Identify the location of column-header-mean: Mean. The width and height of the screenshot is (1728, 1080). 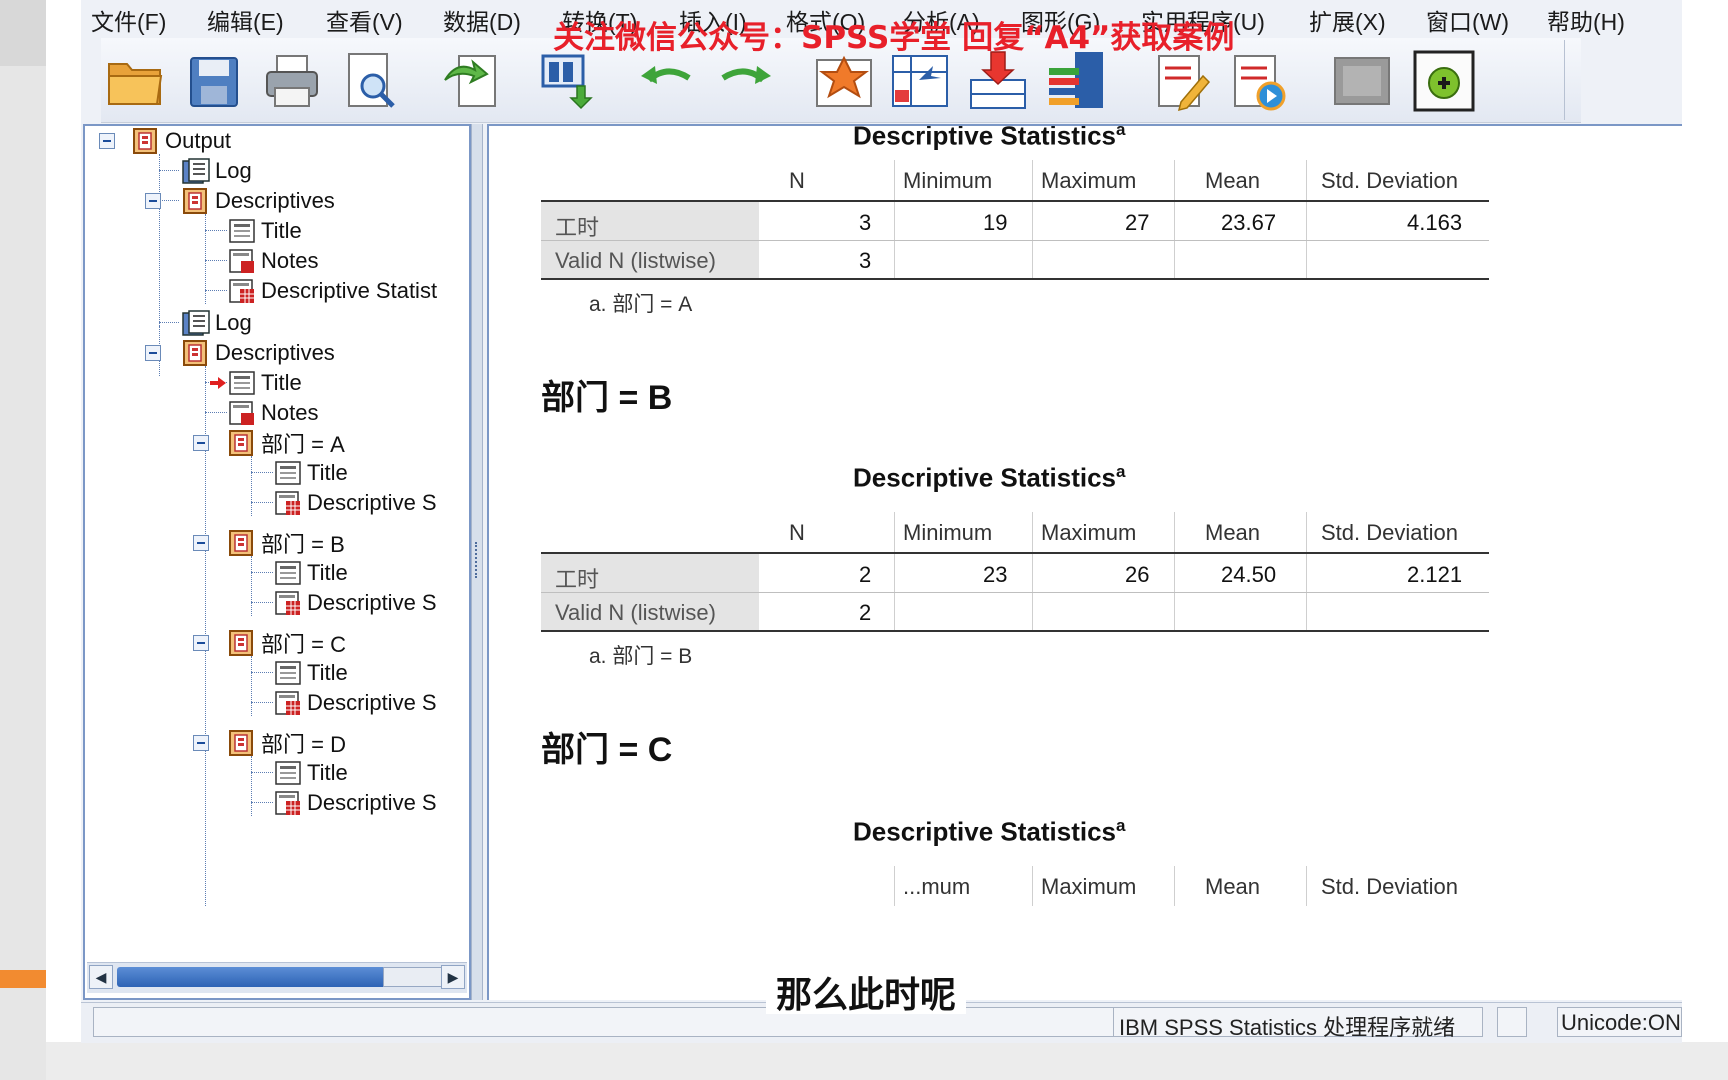
(1233, 886).